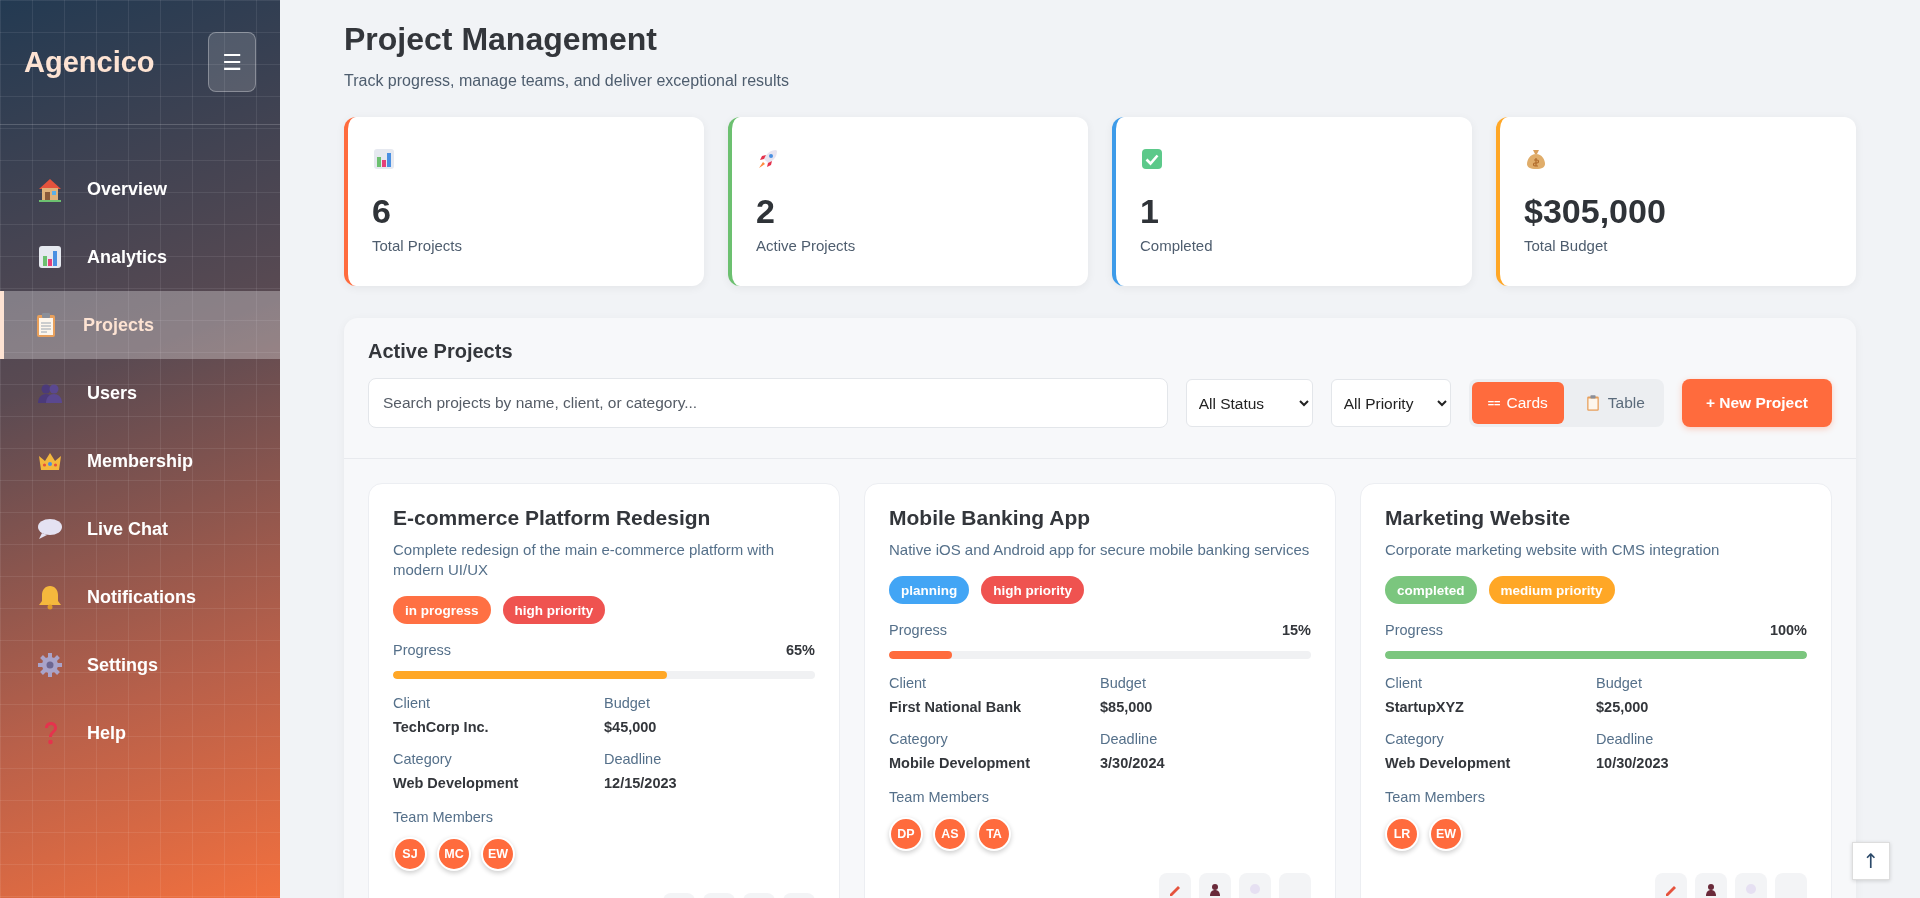 The width and height of the screenshot is (1920, 898). Describe the element at coordinates (381, 211) in the screenshot. I see `stat-value: 6` at that location.